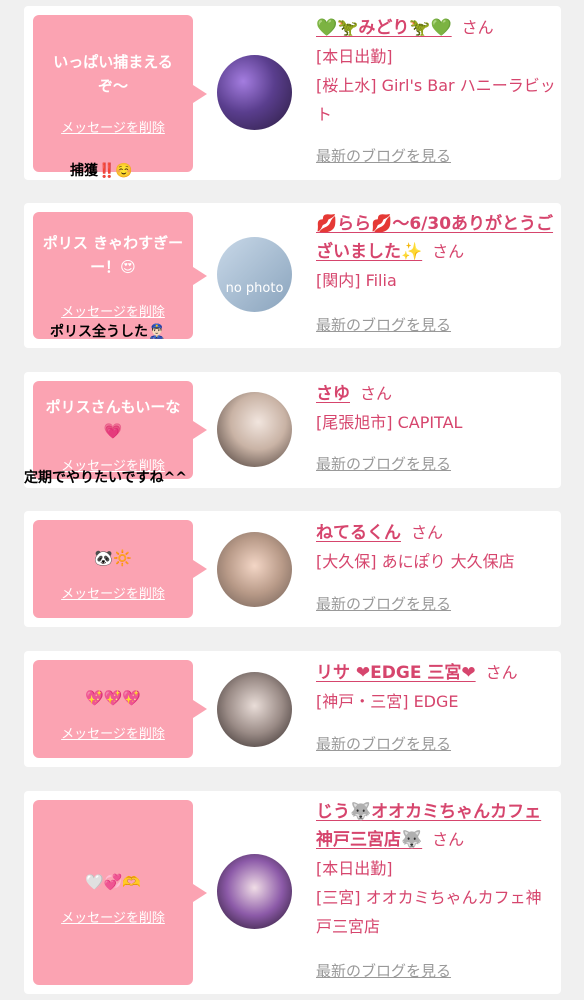 This screenshot has height=1000, width=584. Describe the element at coordinates (415, 561) in the screenshot. I see `shop-line: [大久保] あにぽり 大久保店` at that location.